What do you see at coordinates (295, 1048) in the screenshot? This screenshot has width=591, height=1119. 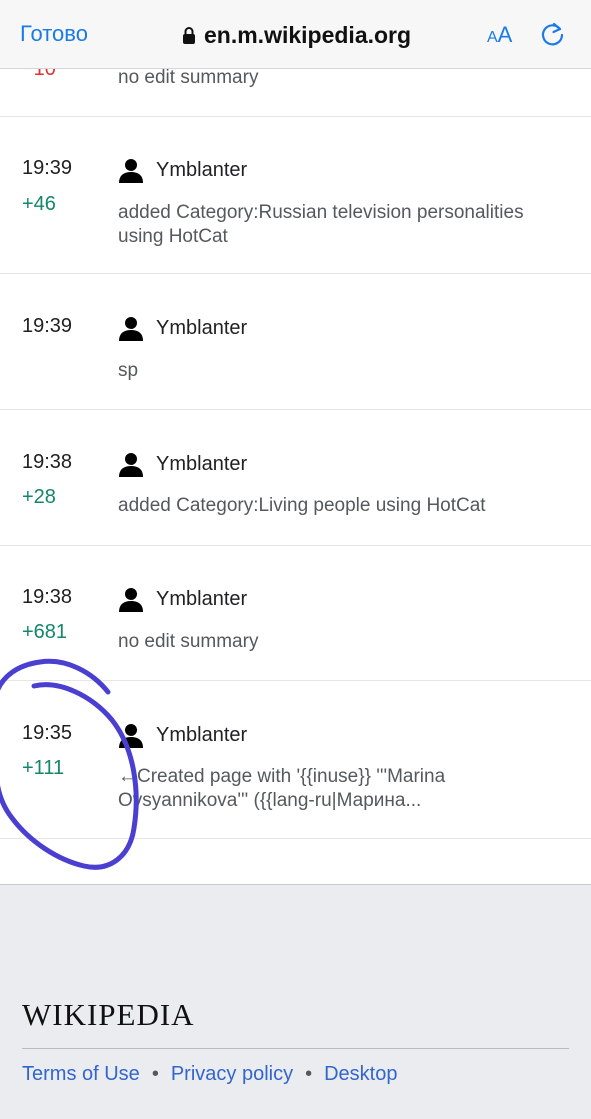 I see `footer-divider` at bounding box center [295, 1048].